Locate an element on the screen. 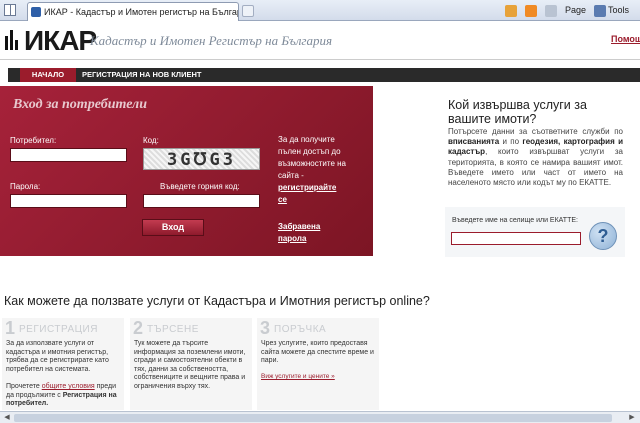  step-heading: ТЪРСЕНЕ is located at coordinates (173, 329).